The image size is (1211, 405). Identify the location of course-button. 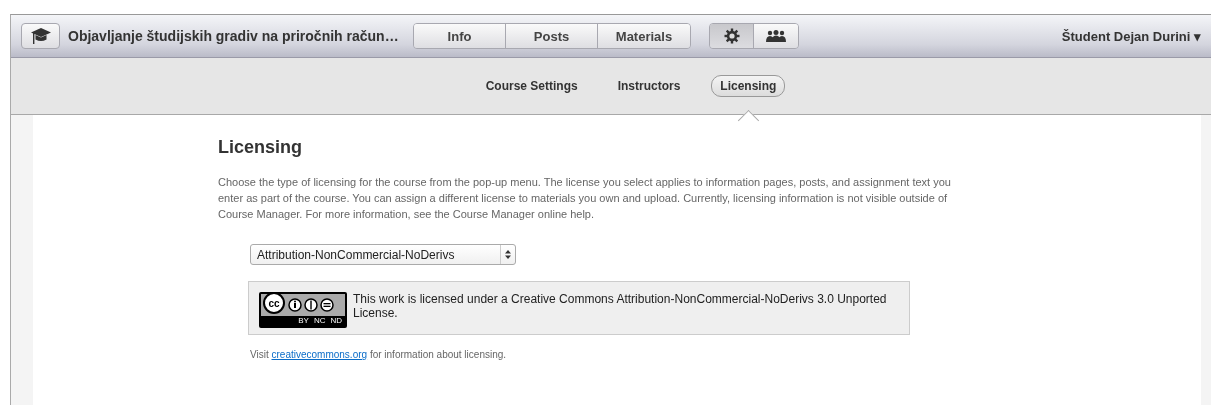
(40, 36).